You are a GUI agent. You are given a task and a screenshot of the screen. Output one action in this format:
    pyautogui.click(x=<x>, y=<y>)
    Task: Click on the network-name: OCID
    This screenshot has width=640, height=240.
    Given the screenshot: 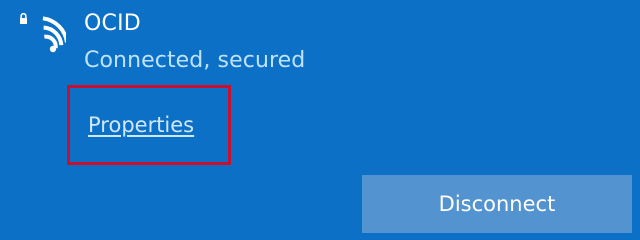 What is the action you would take?
    pyautogui.click(x=112, y=23)
    